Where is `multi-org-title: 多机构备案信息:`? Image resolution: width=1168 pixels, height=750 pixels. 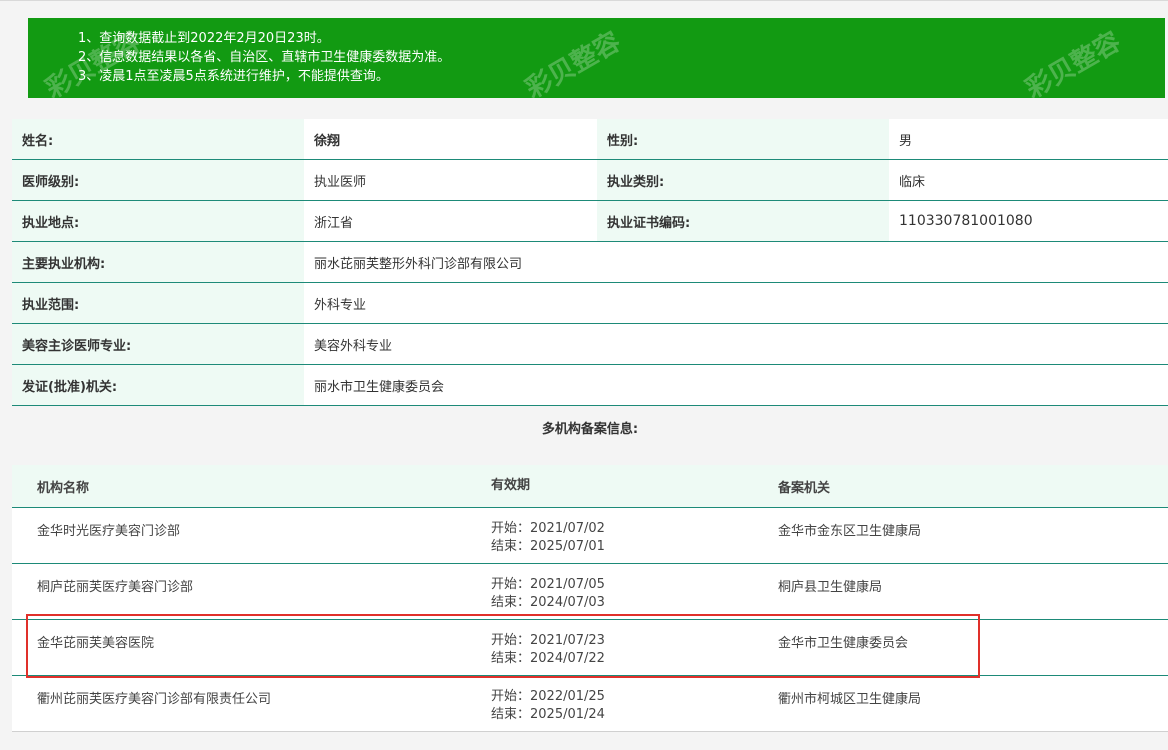 multi-org-title: 多机构备案信息: is located at coordinates (590, 429).